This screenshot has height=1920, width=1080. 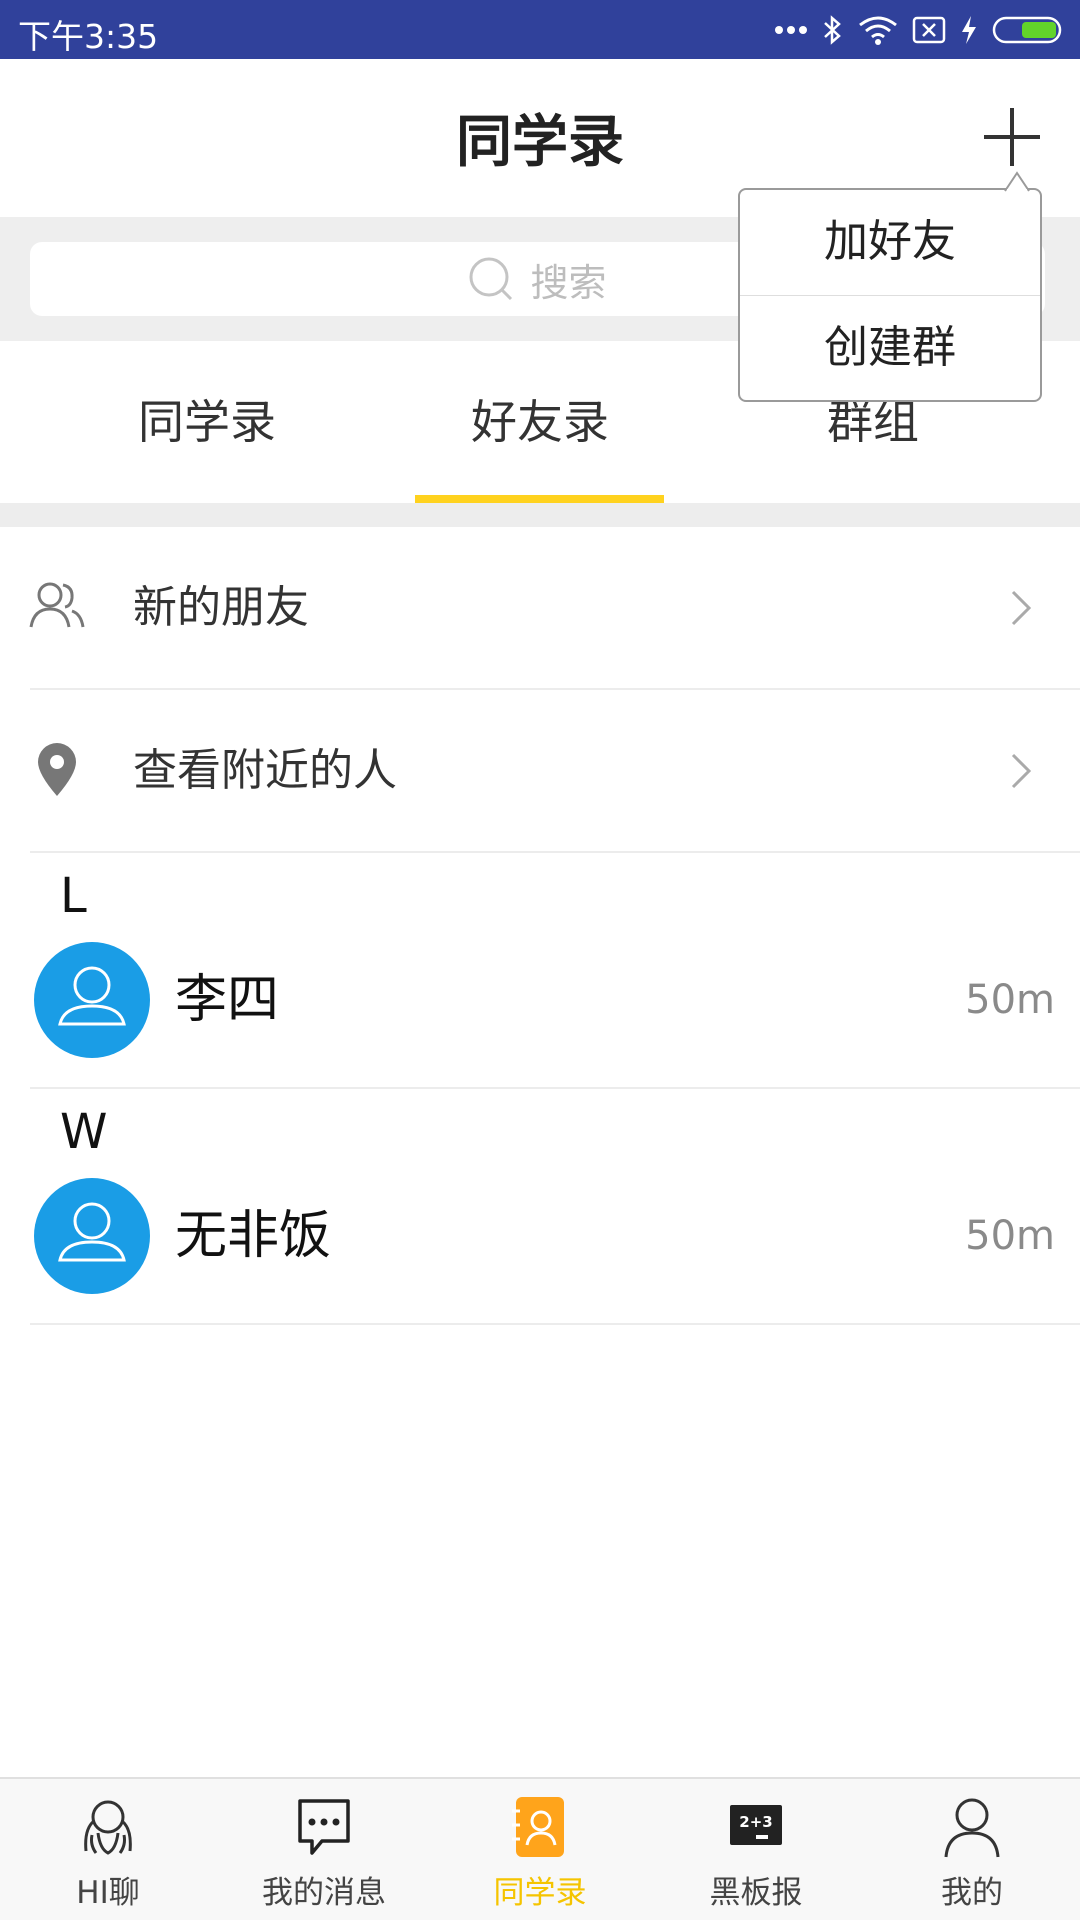 I want to click on more-dots-icon, so click(x=791, y=30).